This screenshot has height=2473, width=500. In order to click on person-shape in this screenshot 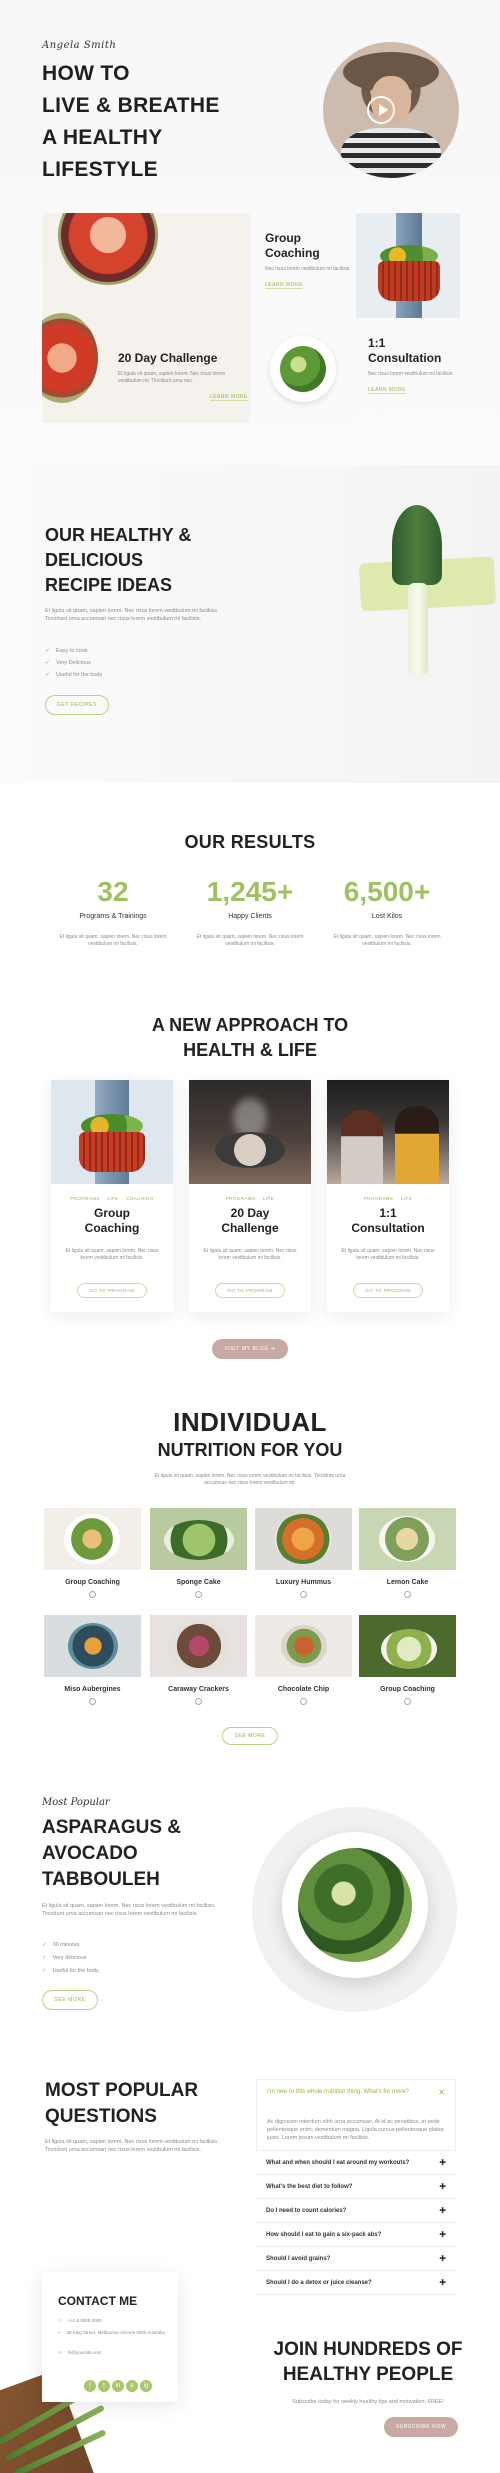, I will do `click(417, 1145)`.